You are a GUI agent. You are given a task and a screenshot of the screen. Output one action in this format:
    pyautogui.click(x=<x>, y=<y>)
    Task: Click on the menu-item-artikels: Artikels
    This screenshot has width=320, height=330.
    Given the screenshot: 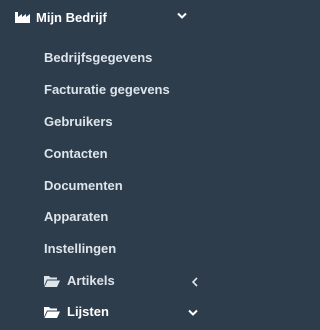 What is the action you would take?
    pyautogui.click(x=104, y=282)
    